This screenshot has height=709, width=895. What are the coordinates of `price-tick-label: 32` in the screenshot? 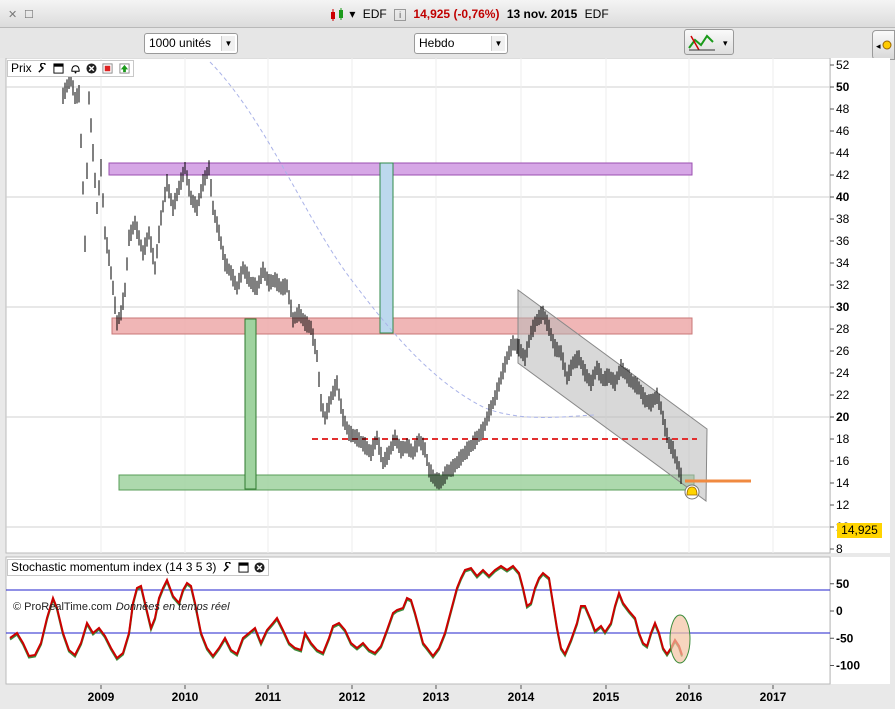 It's located at (843, 285).